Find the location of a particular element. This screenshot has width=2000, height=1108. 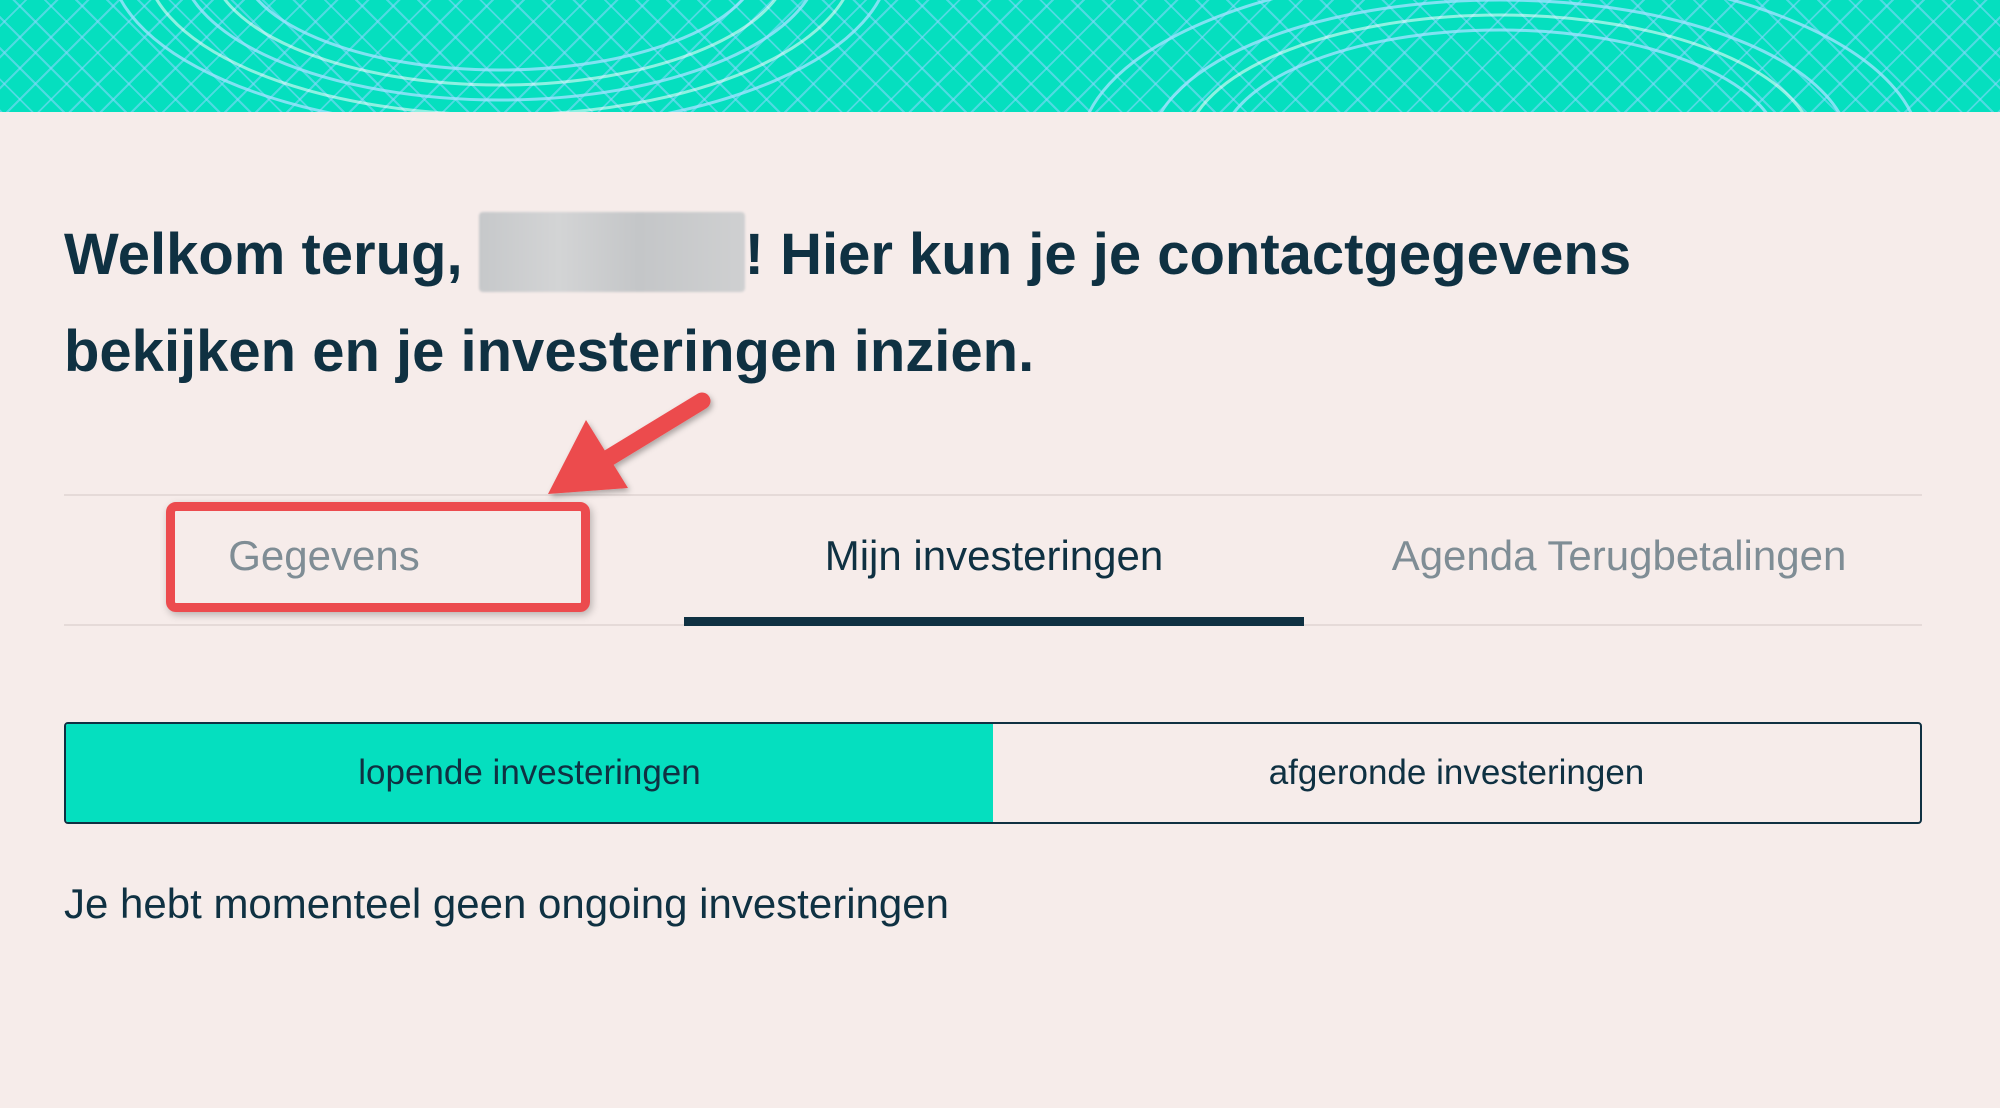

tab-mijn-investeringen: Mijn investeringen is located at coordinates (994, 561).